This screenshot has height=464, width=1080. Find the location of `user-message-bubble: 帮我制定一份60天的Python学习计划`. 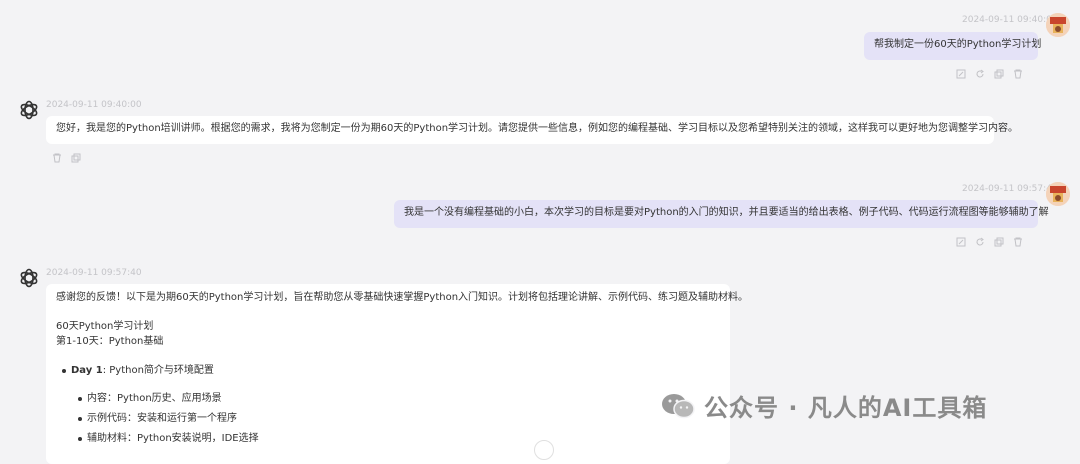

user-message-bubble: 帮我制定一份60天的Python学习计划 is located at coordinates (953, 46).